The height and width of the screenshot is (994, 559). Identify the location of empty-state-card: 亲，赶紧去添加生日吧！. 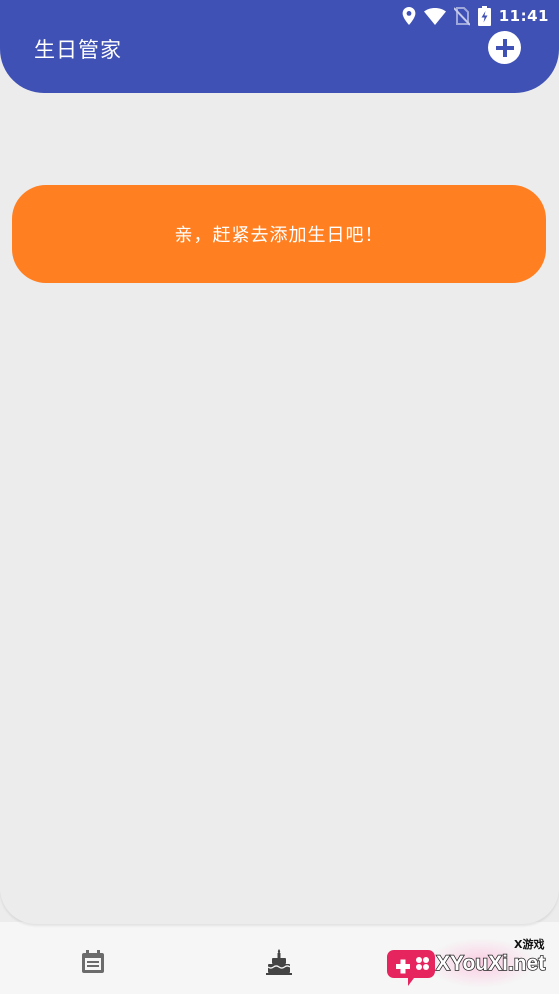
(279, 234).